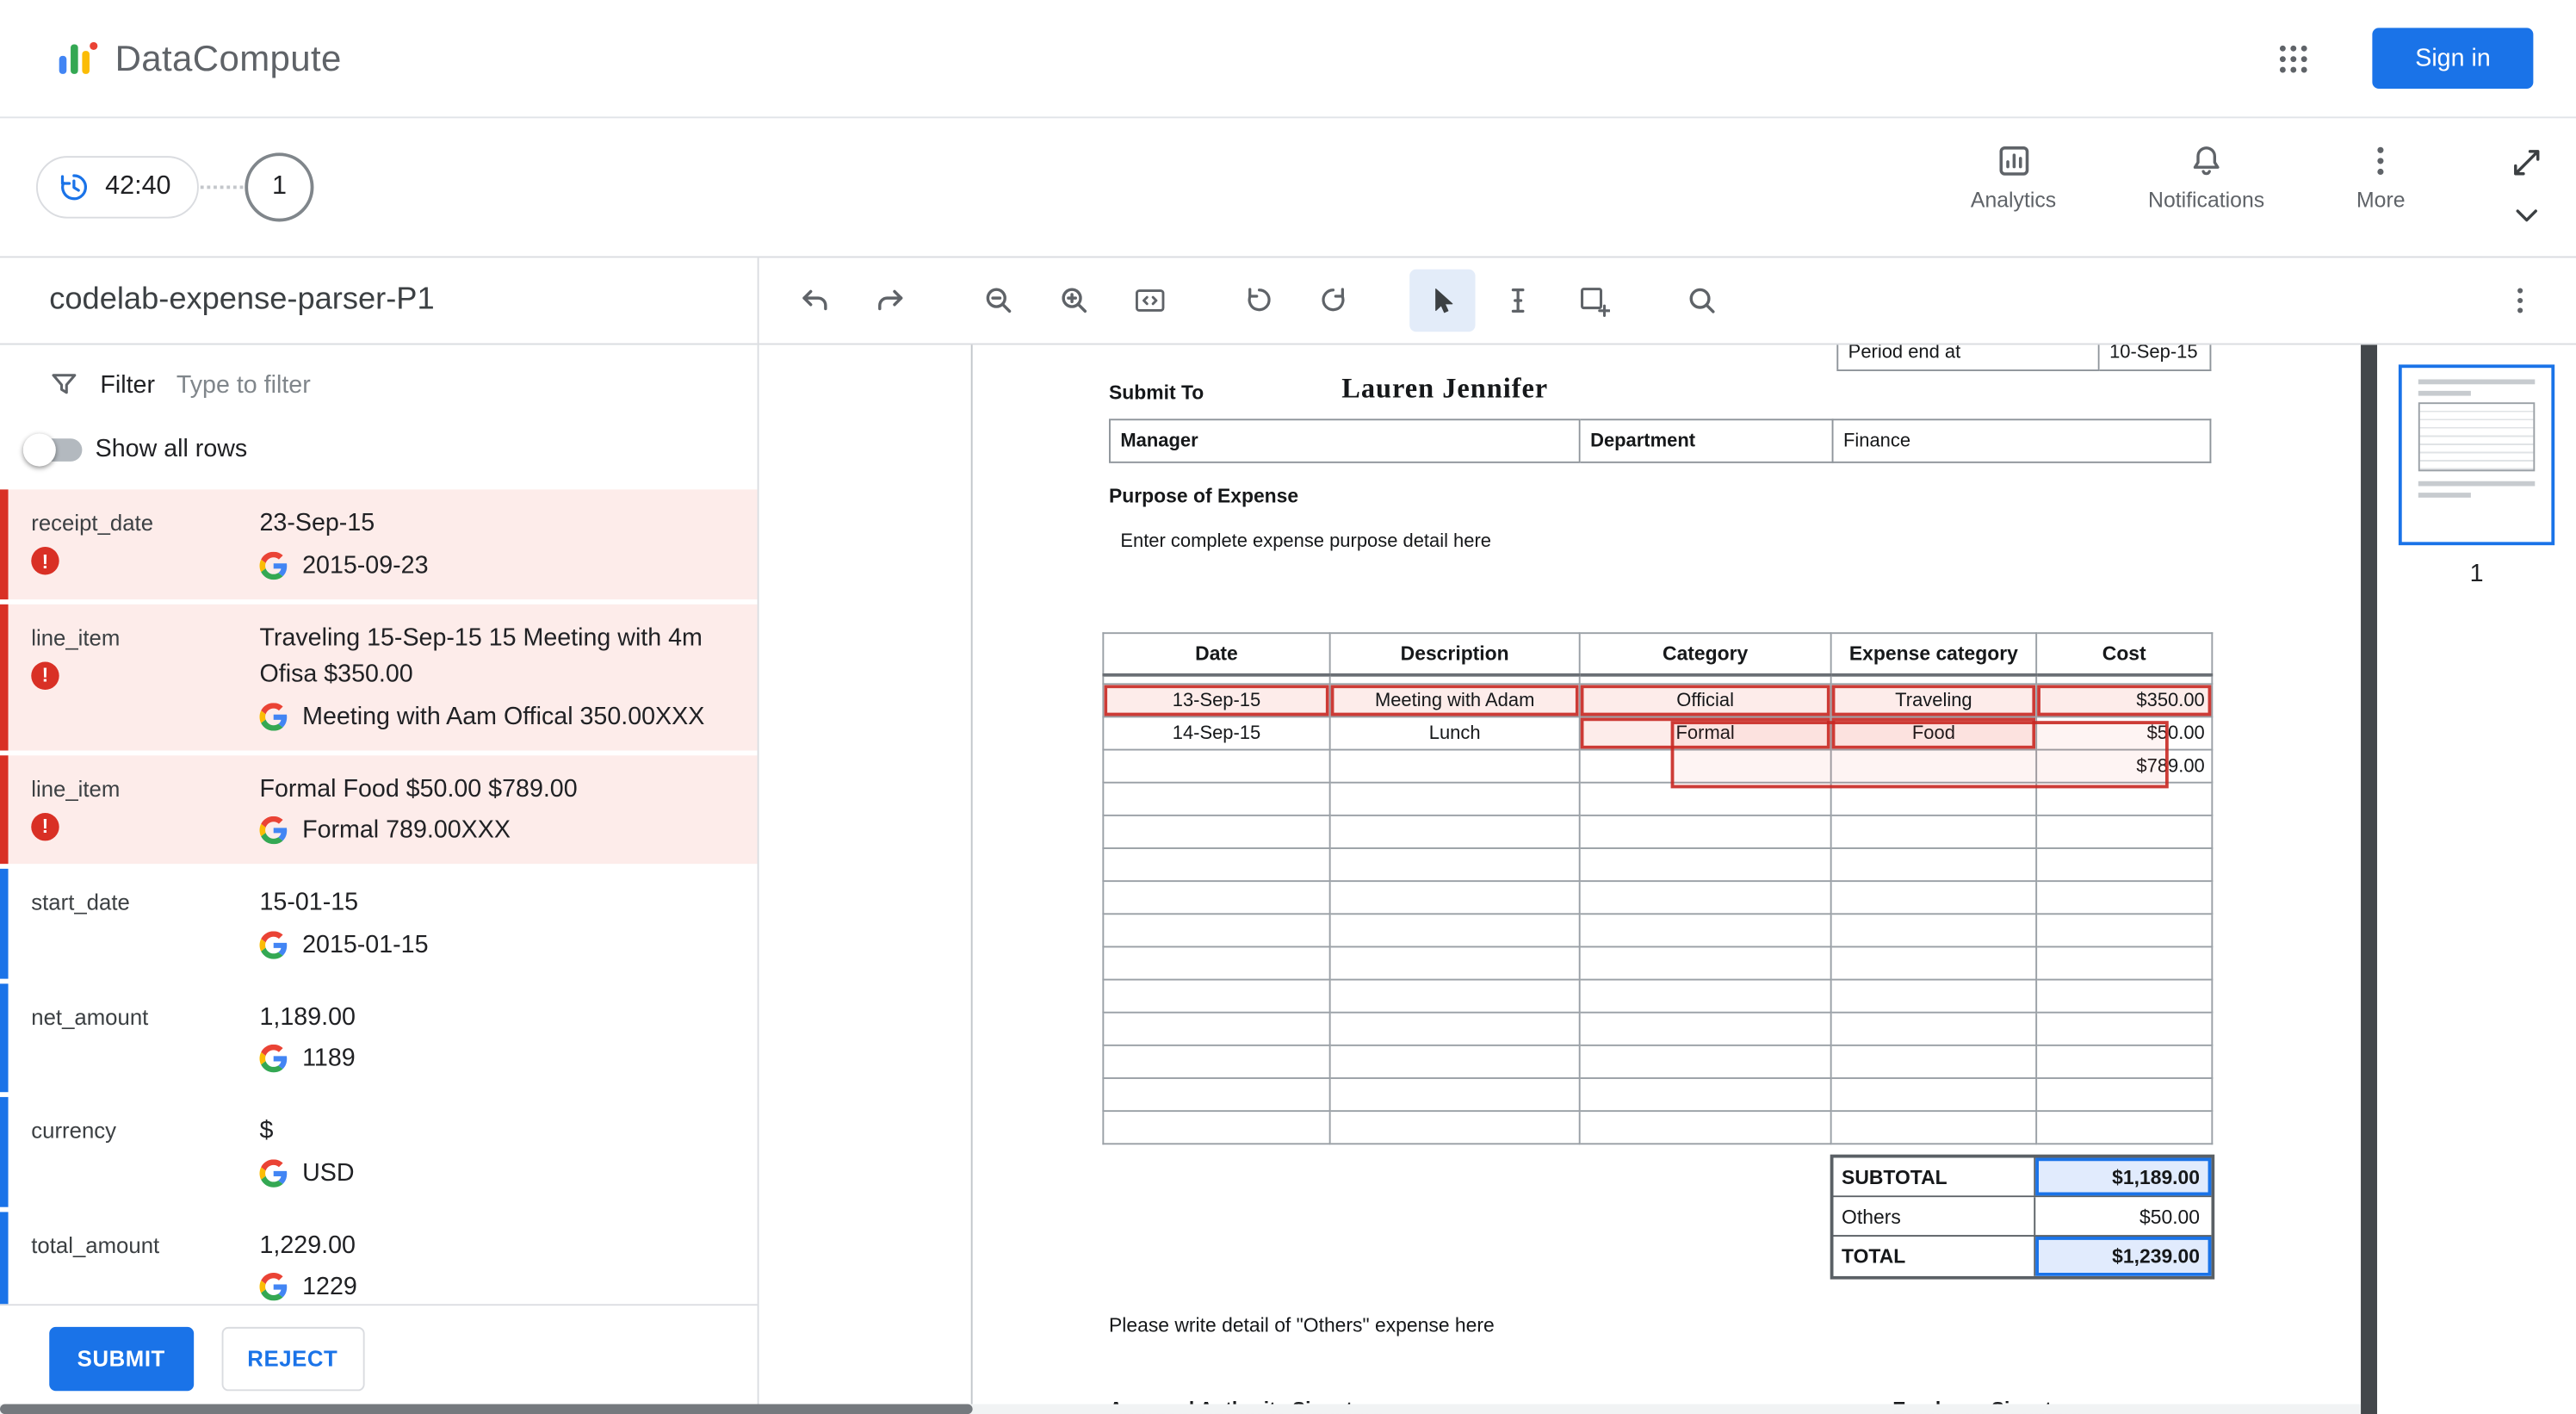 This screenshot has width=2576, height=1414. I want to click on brand-logo: DataCompute, so click(199, 58).